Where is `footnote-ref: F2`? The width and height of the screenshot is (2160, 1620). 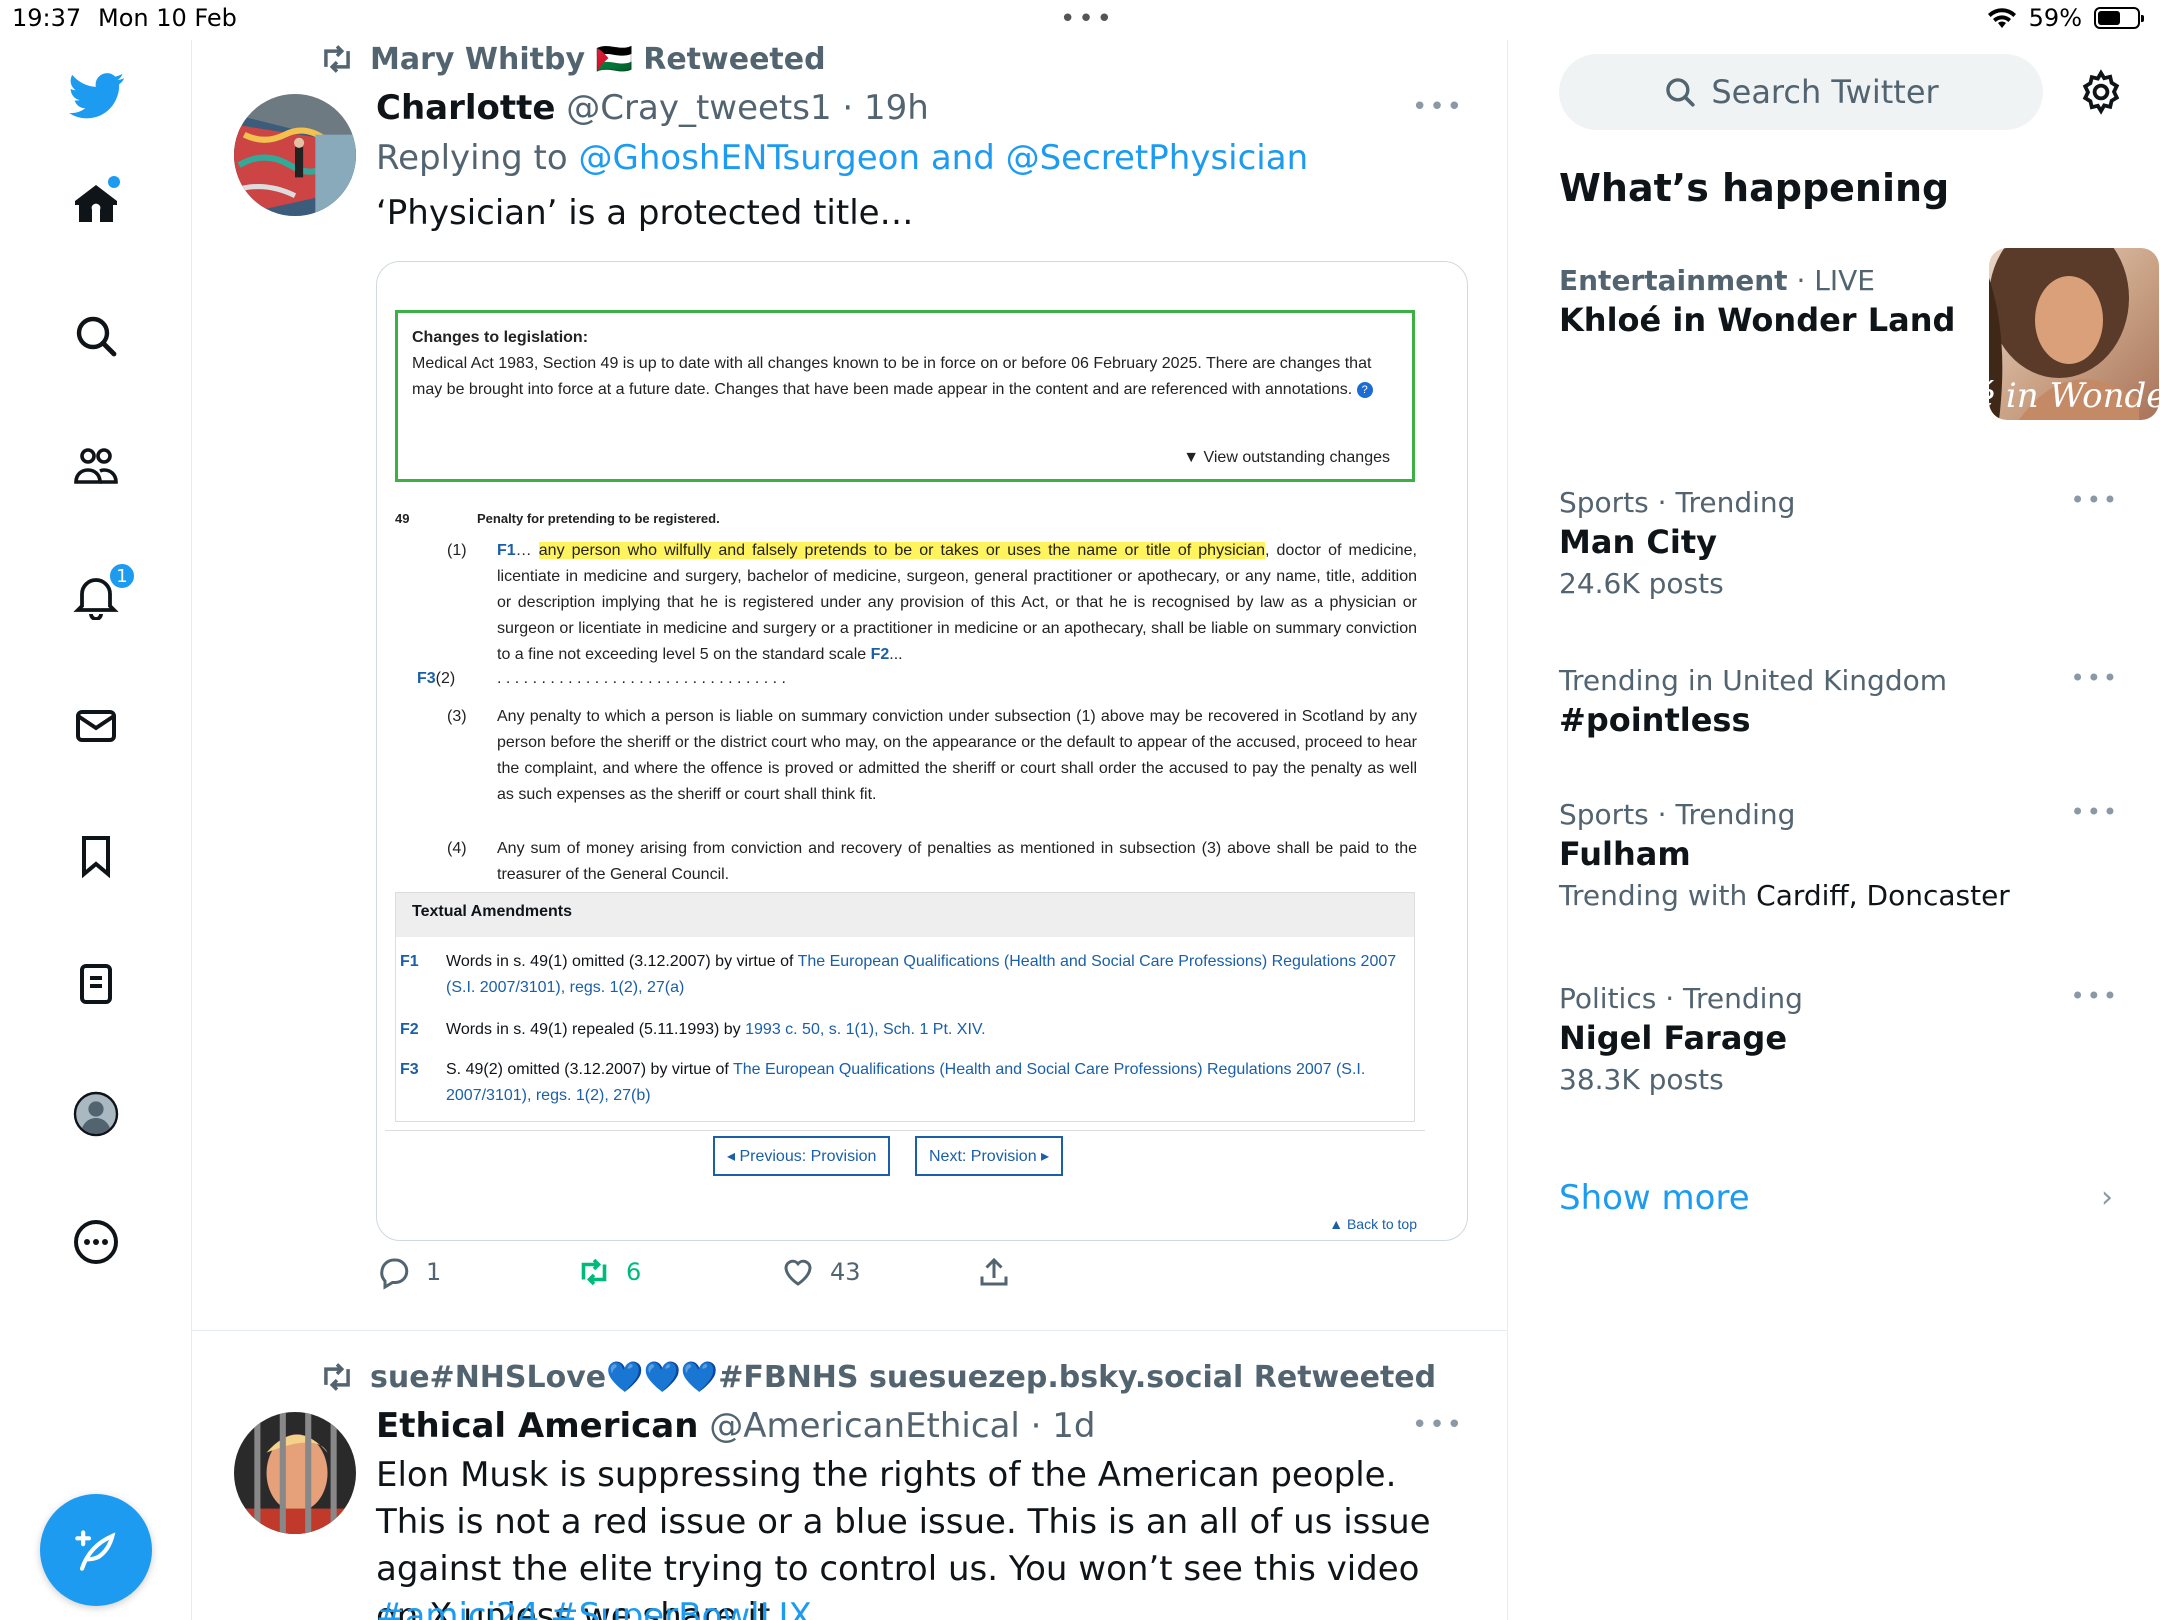
footnote-ref: F2 is located at coordinates (880, 654).